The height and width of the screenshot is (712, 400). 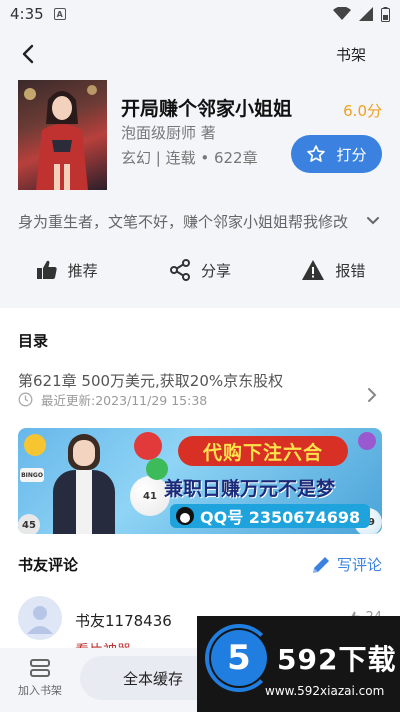 What do you see at coordinates (84, 481) in the screenshot?
I see `ad-spokesperson-image` at bounding box center [84, 481].